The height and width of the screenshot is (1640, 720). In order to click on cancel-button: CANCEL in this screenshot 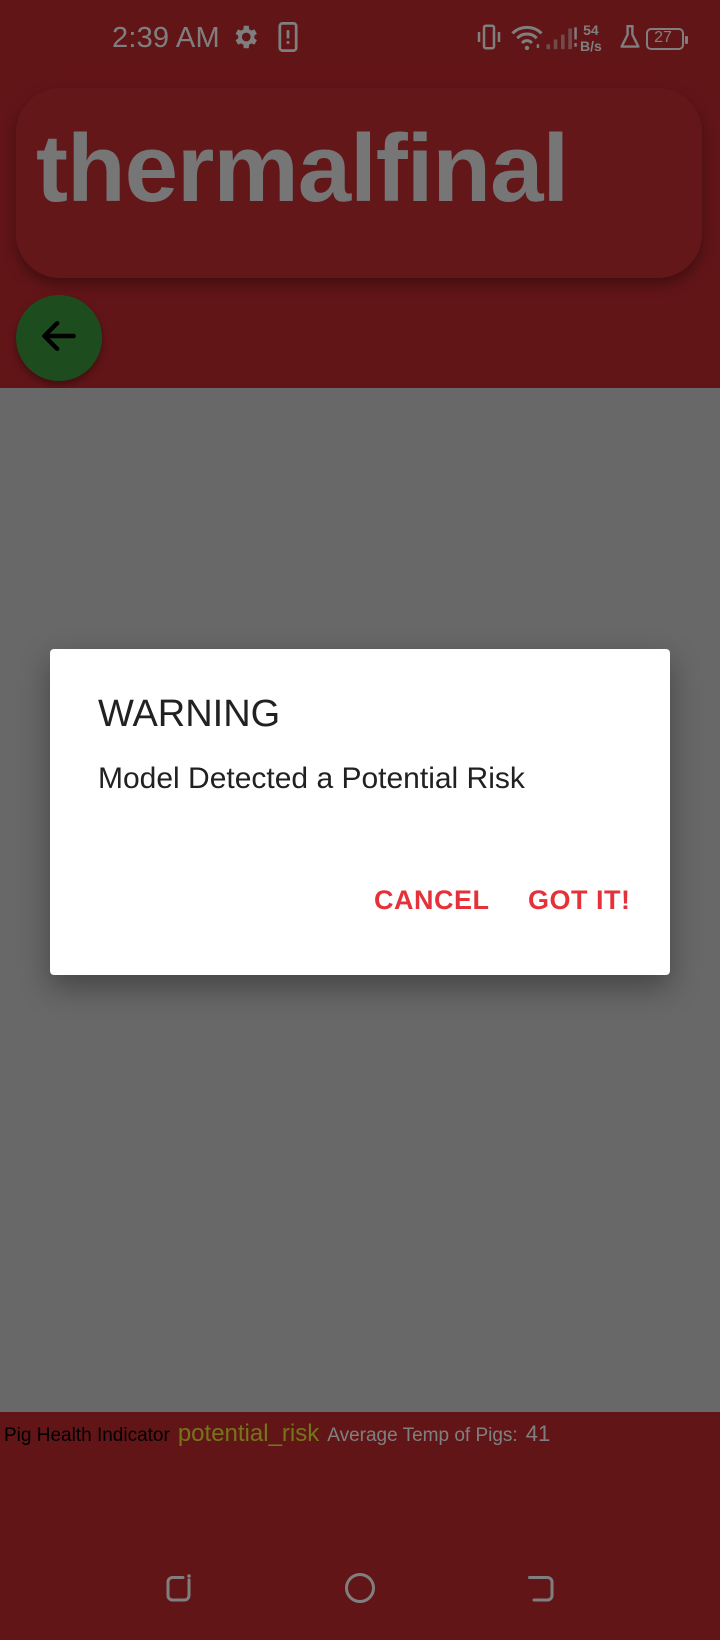, I will do `click(432, 900)`.